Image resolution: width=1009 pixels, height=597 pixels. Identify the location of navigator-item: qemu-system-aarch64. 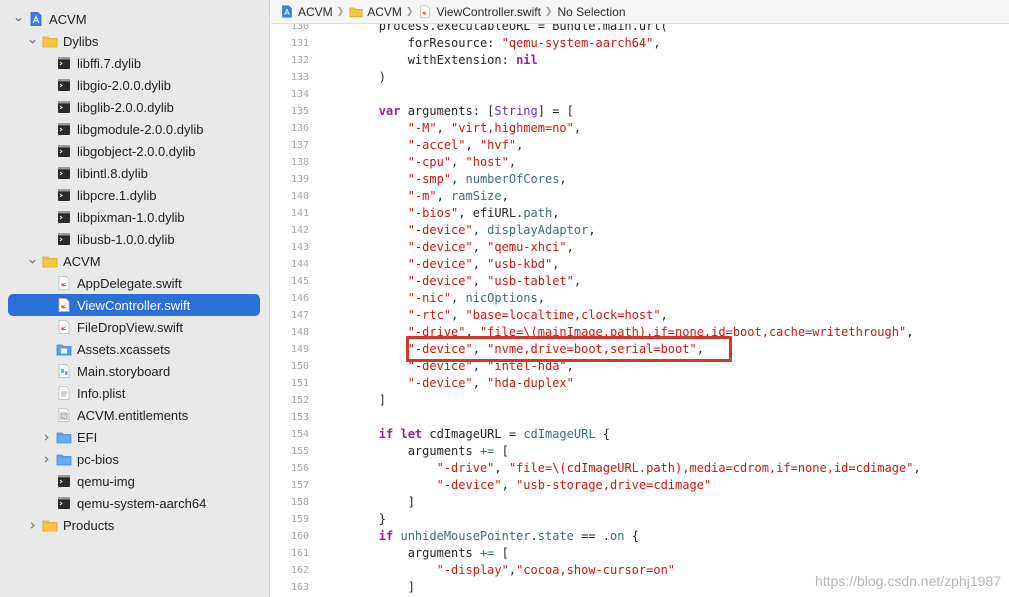
(134, 503).